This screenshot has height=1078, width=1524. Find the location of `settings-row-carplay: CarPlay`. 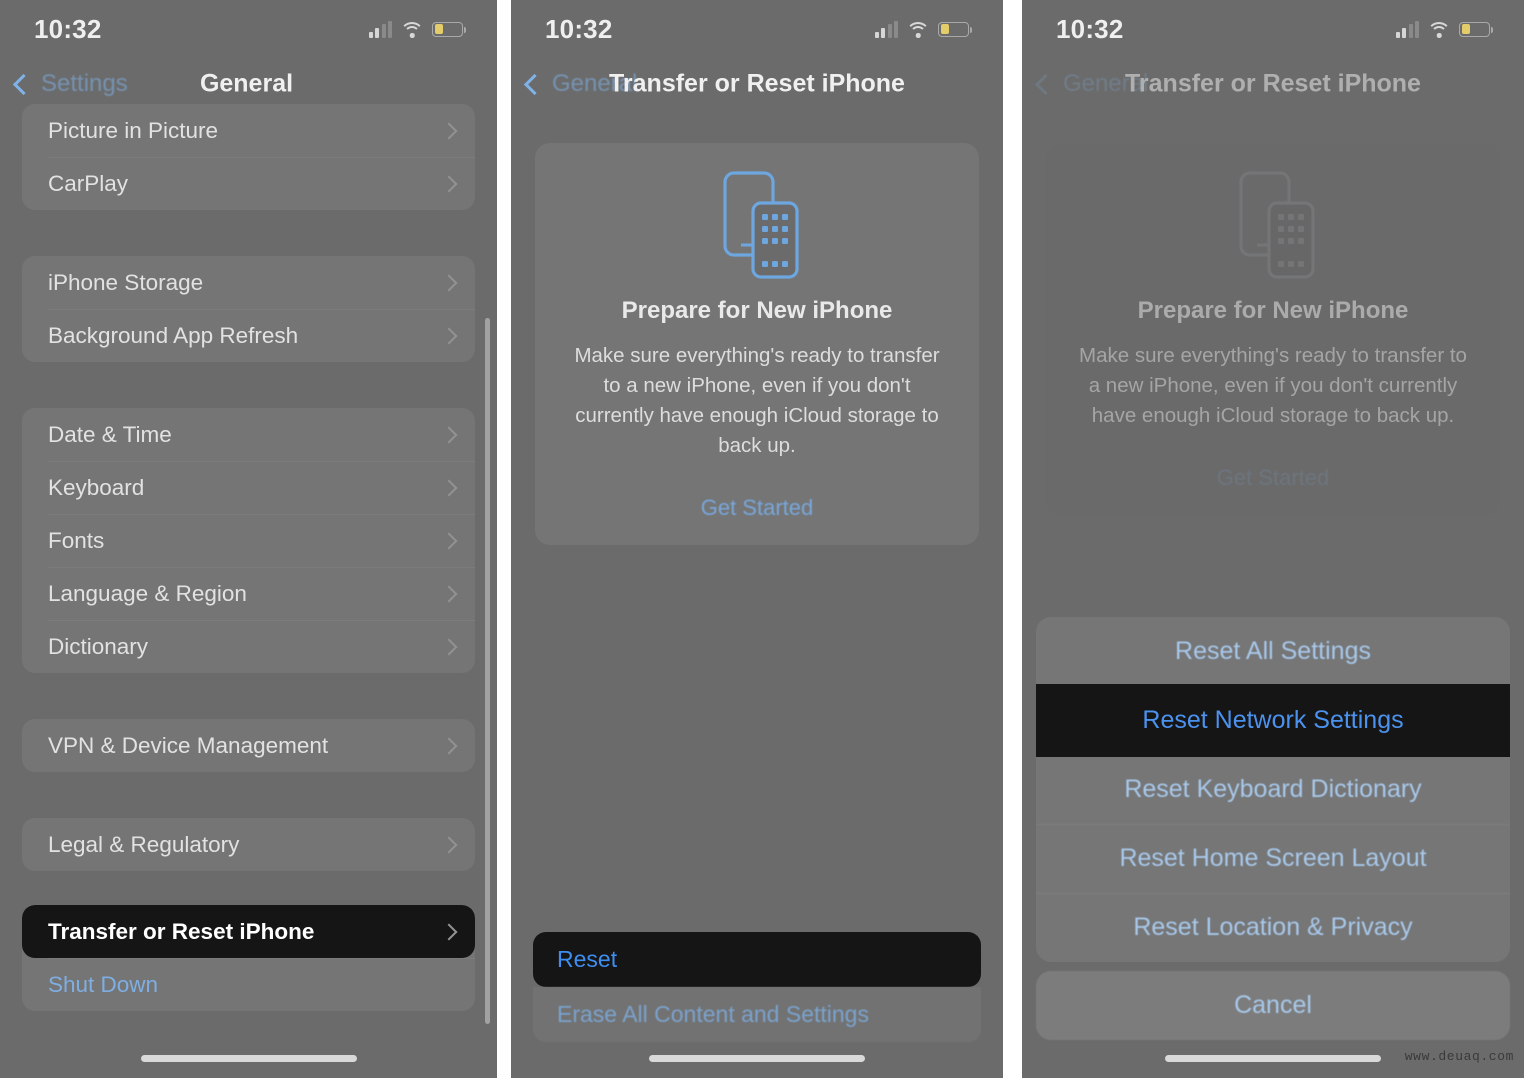

settings-row-carplay: CarPlay is located at coordinates (248, 183).